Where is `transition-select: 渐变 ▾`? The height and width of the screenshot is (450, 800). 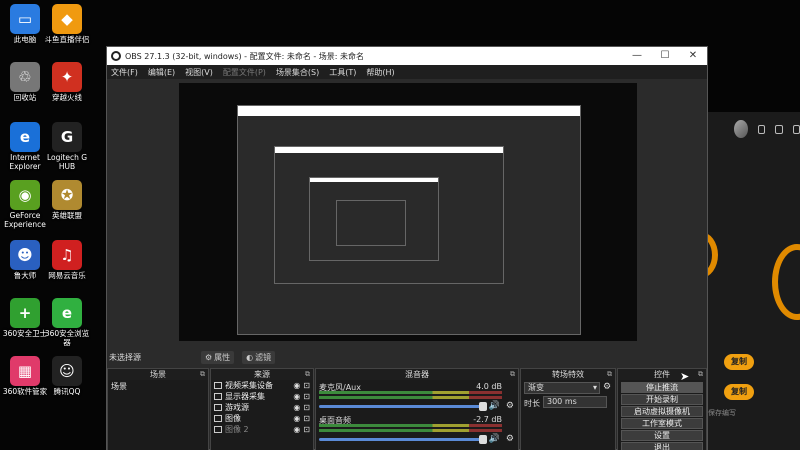 transition-select: 渐变 ▾ is located at coordinates (562, 388).